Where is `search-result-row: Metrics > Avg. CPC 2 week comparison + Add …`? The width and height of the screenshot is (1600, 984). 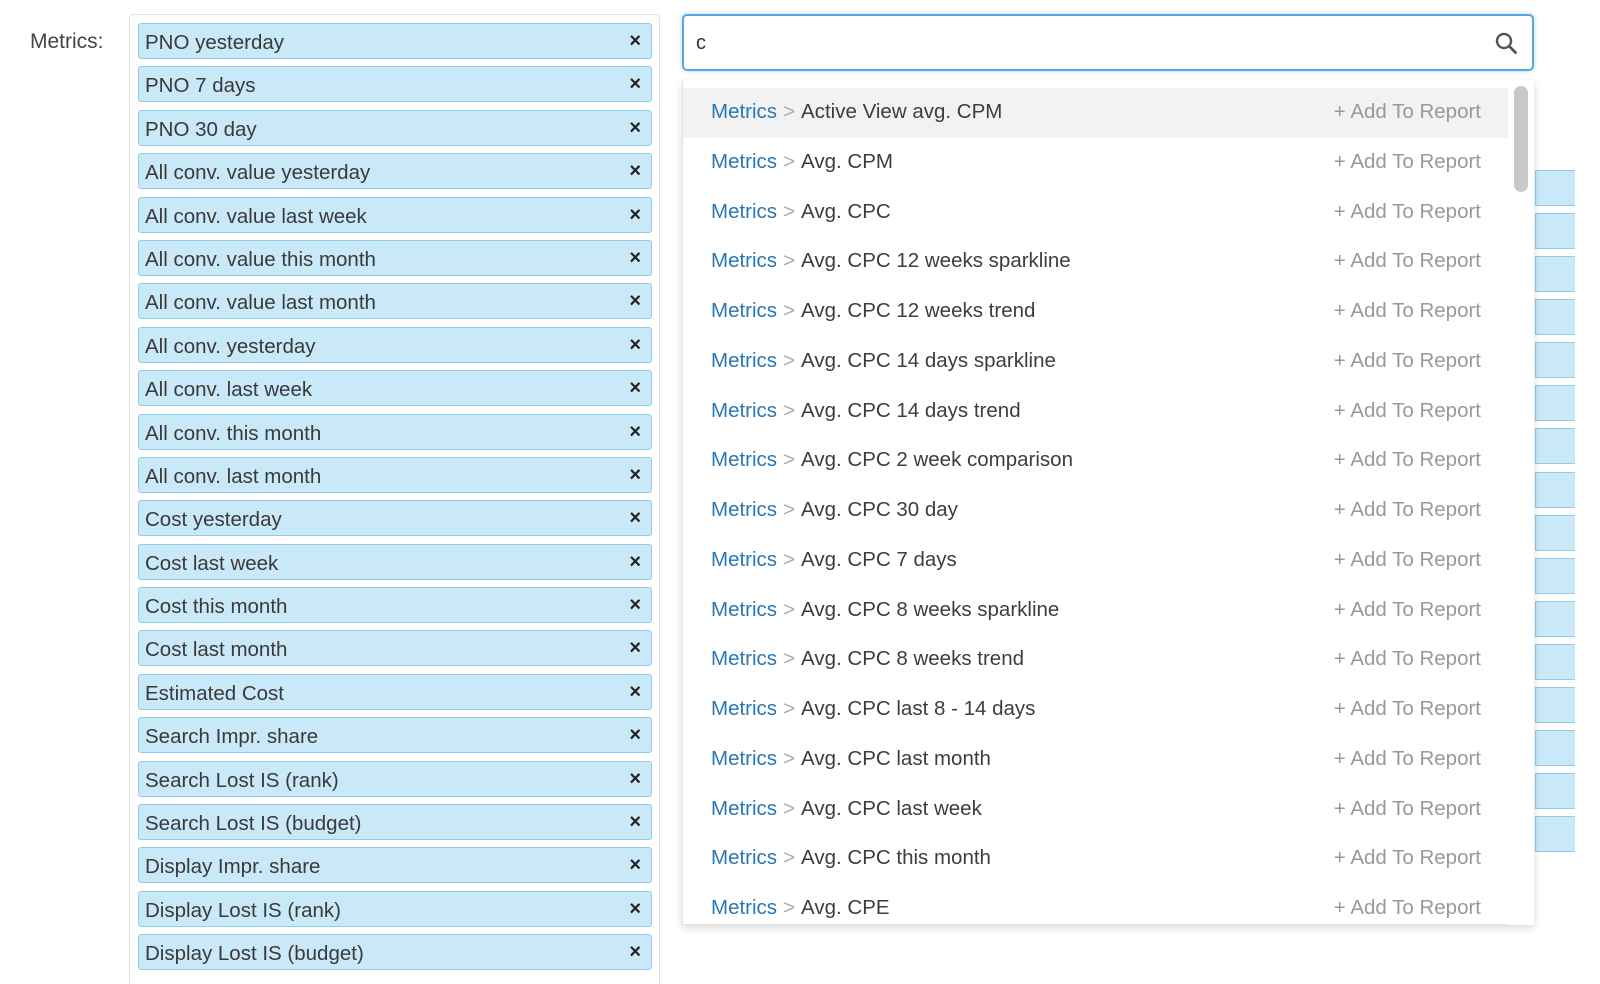
search-result-row: Metrics > Avg. CPC 2 week comparison + Add … is located at coordinates (1096, 461).